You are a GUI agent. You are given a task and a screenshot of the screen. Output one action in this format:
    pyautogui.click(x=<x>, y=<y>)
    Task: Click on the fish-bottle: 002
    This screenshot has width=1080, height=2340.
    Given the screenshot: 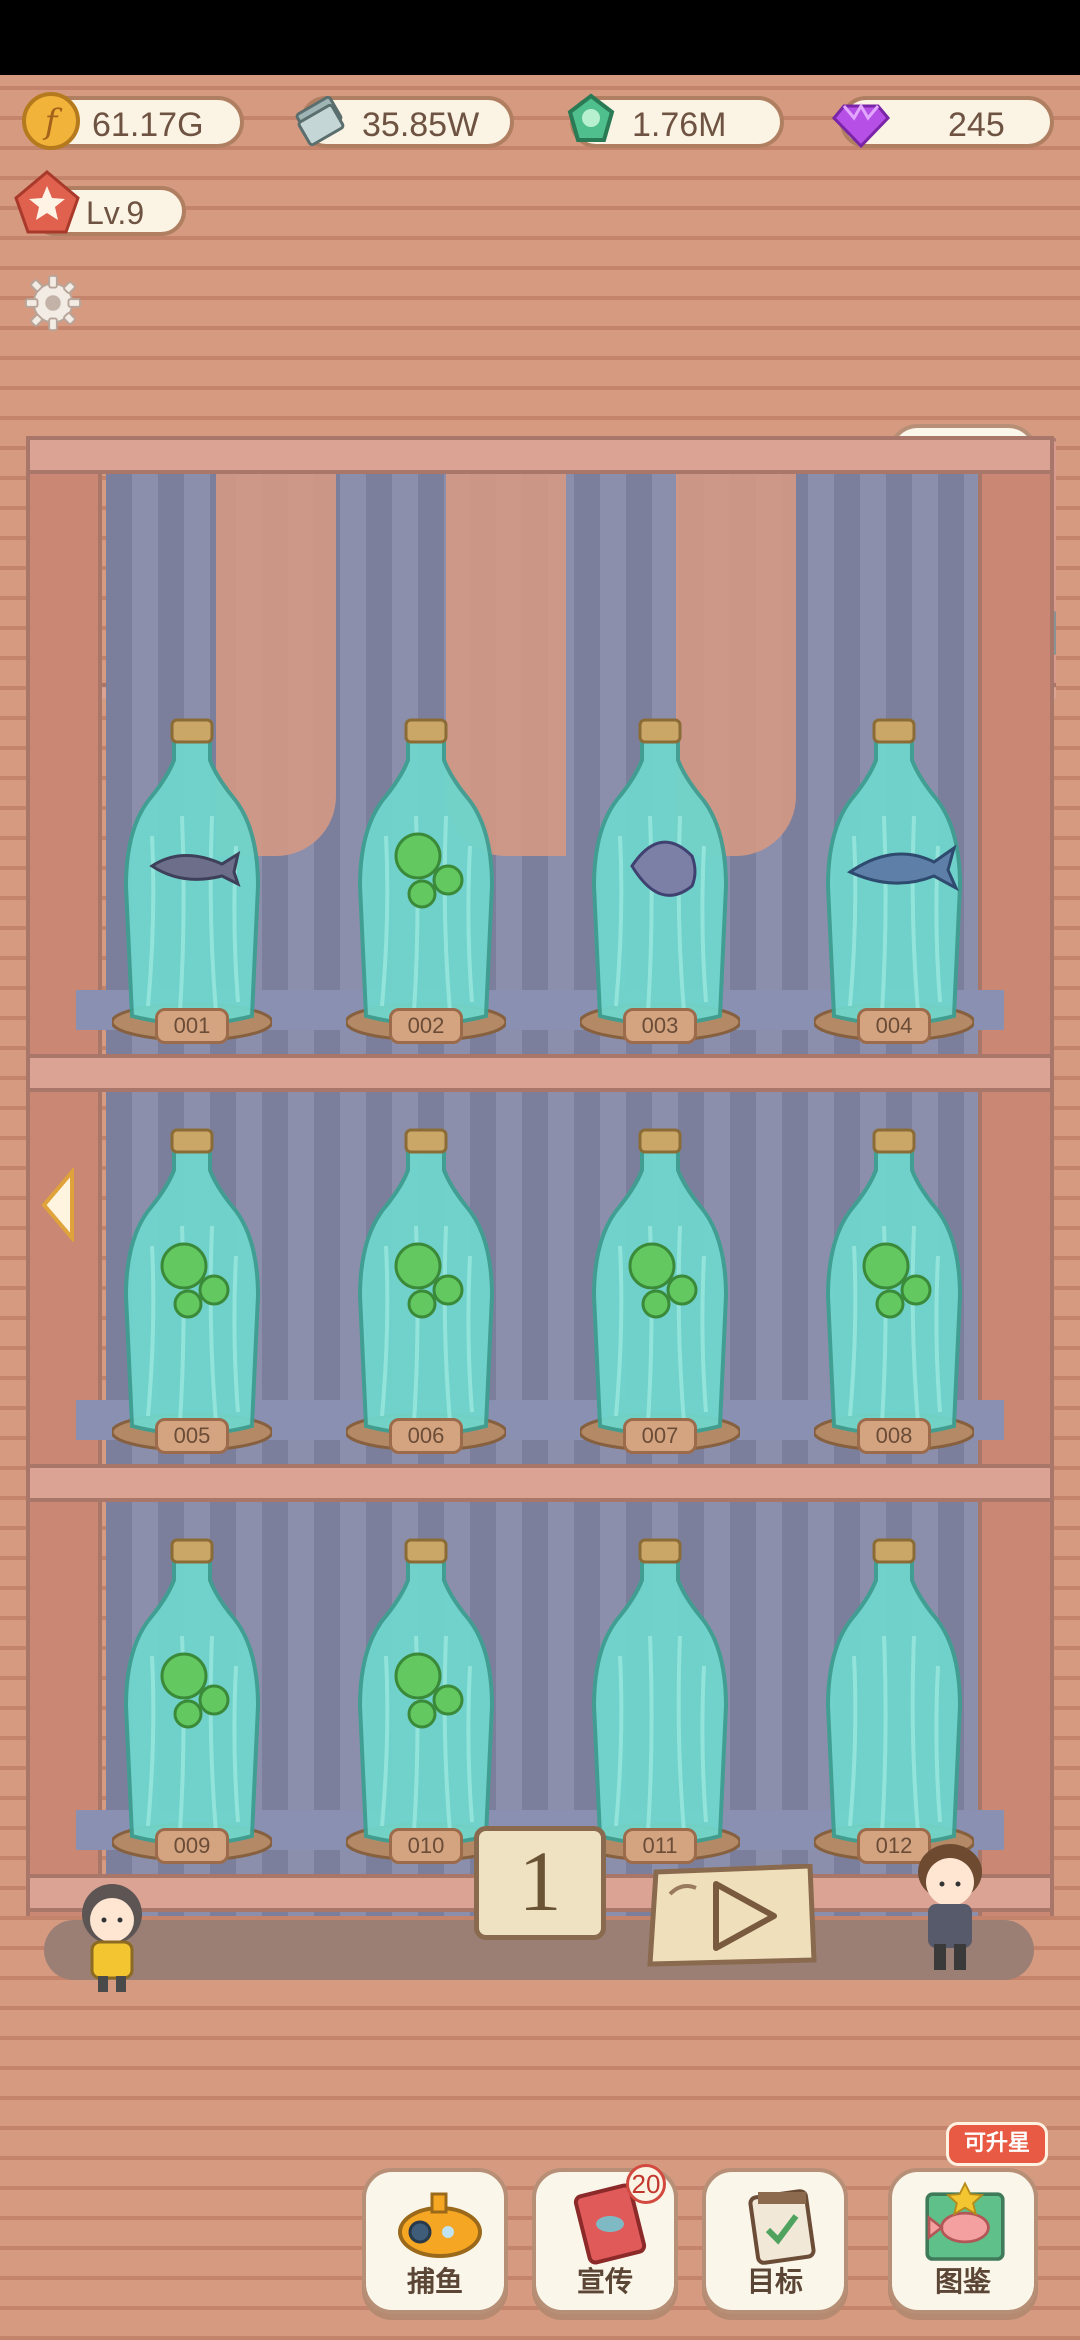 What is the action you would take?
    pyautogui.click(x=426, y=881)
    